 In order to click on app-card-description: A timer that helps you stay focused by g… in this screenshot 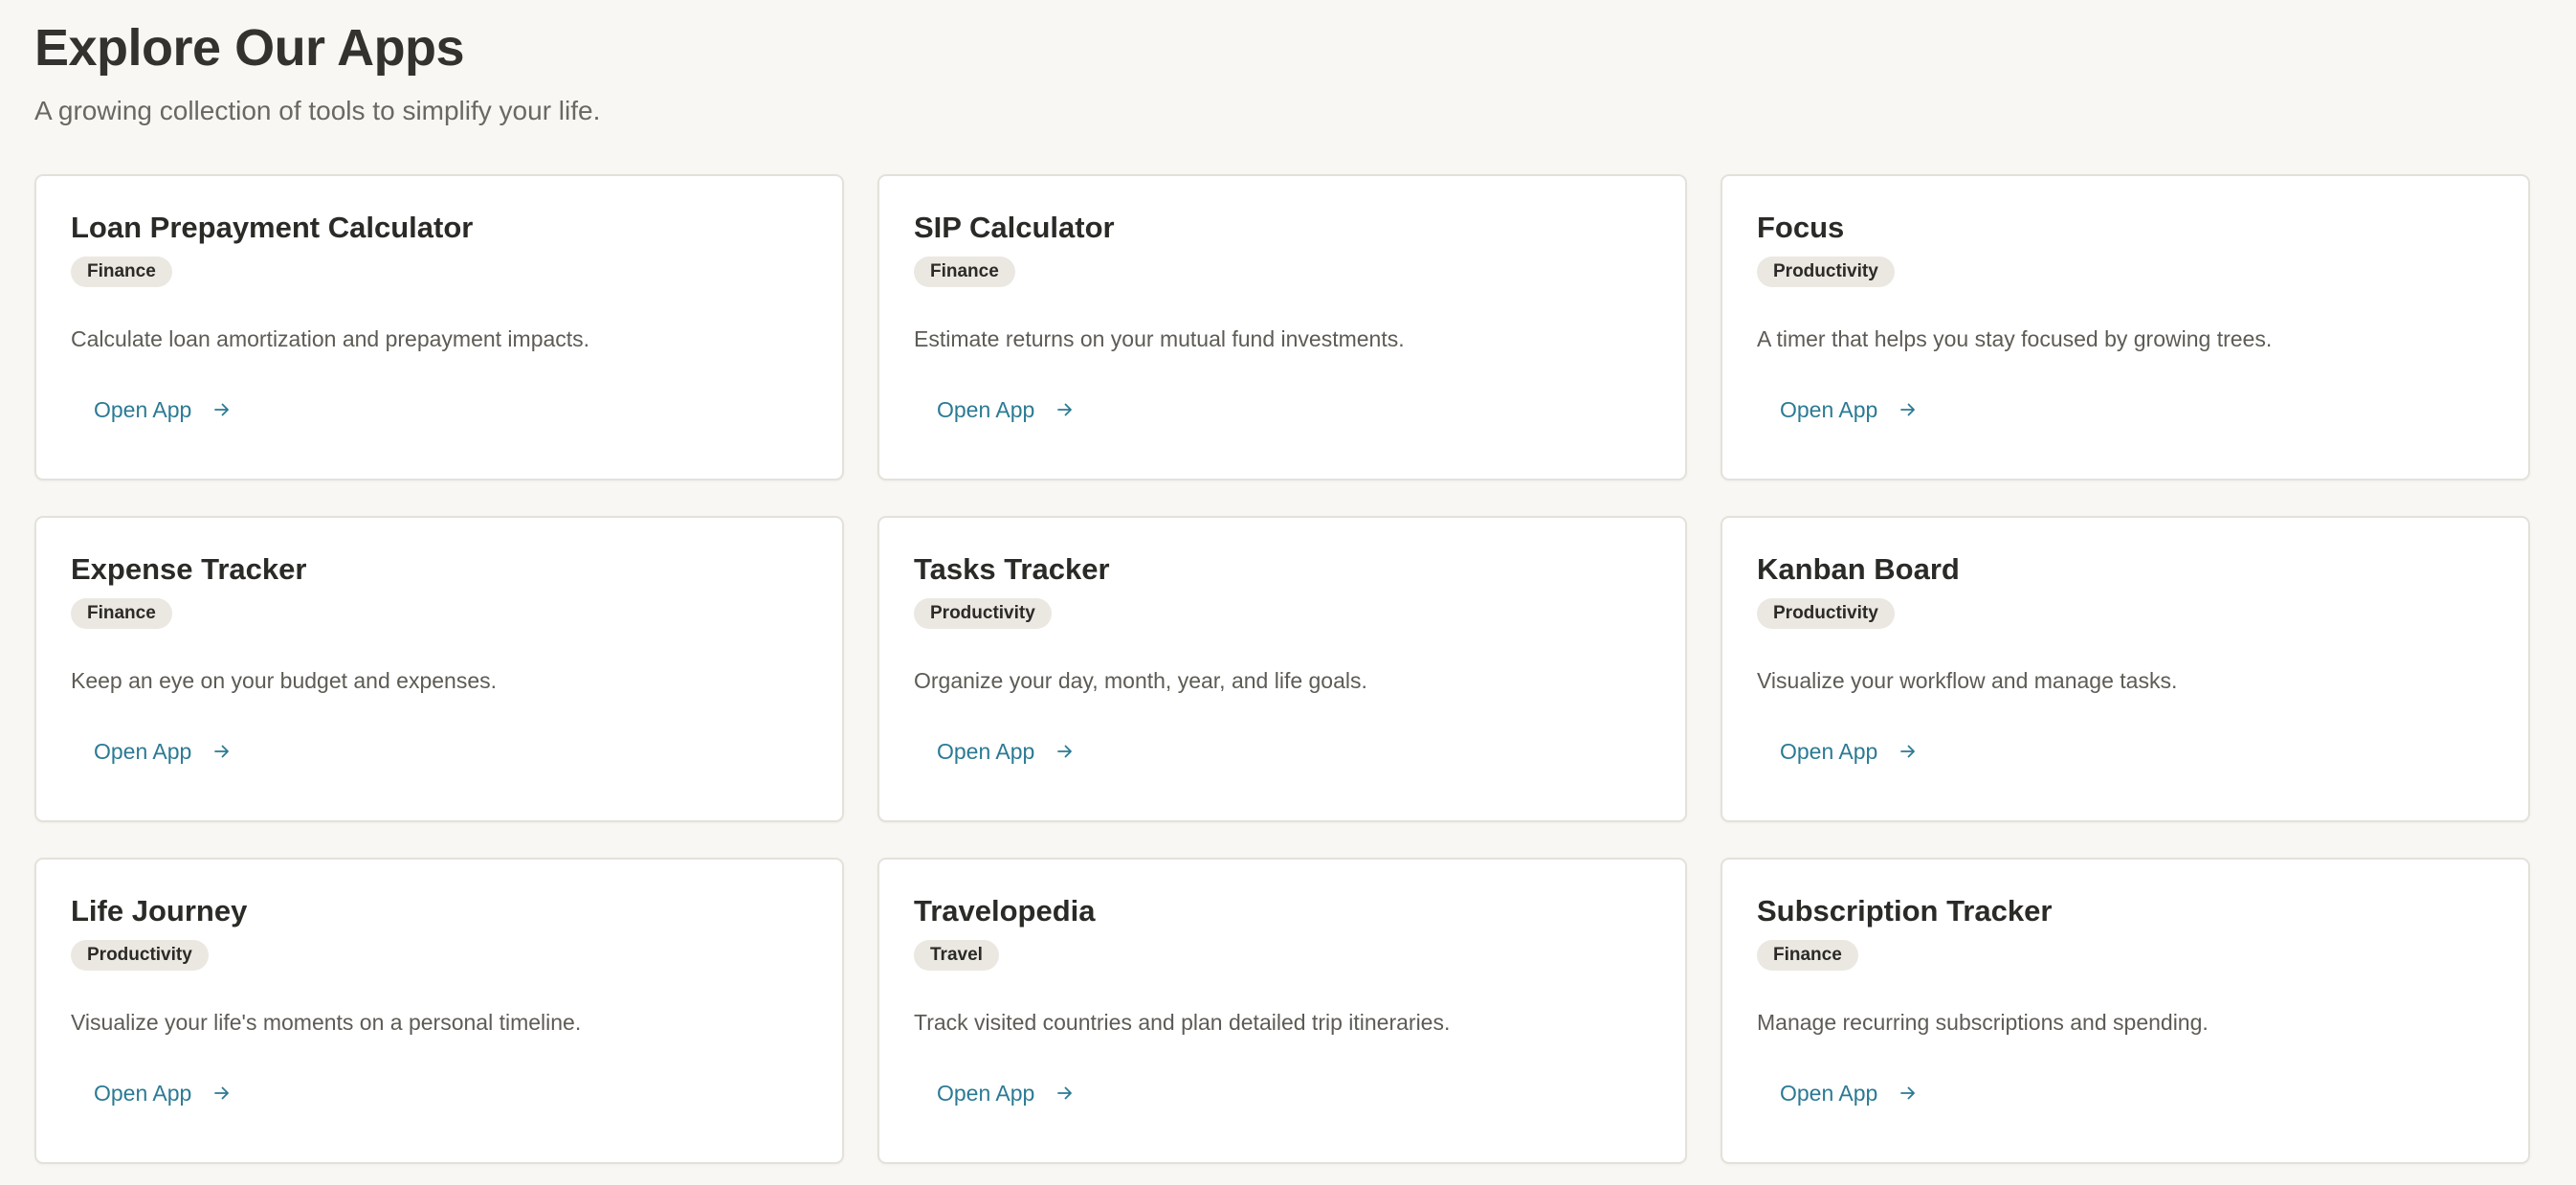, I will do `click(2015, 338)`.